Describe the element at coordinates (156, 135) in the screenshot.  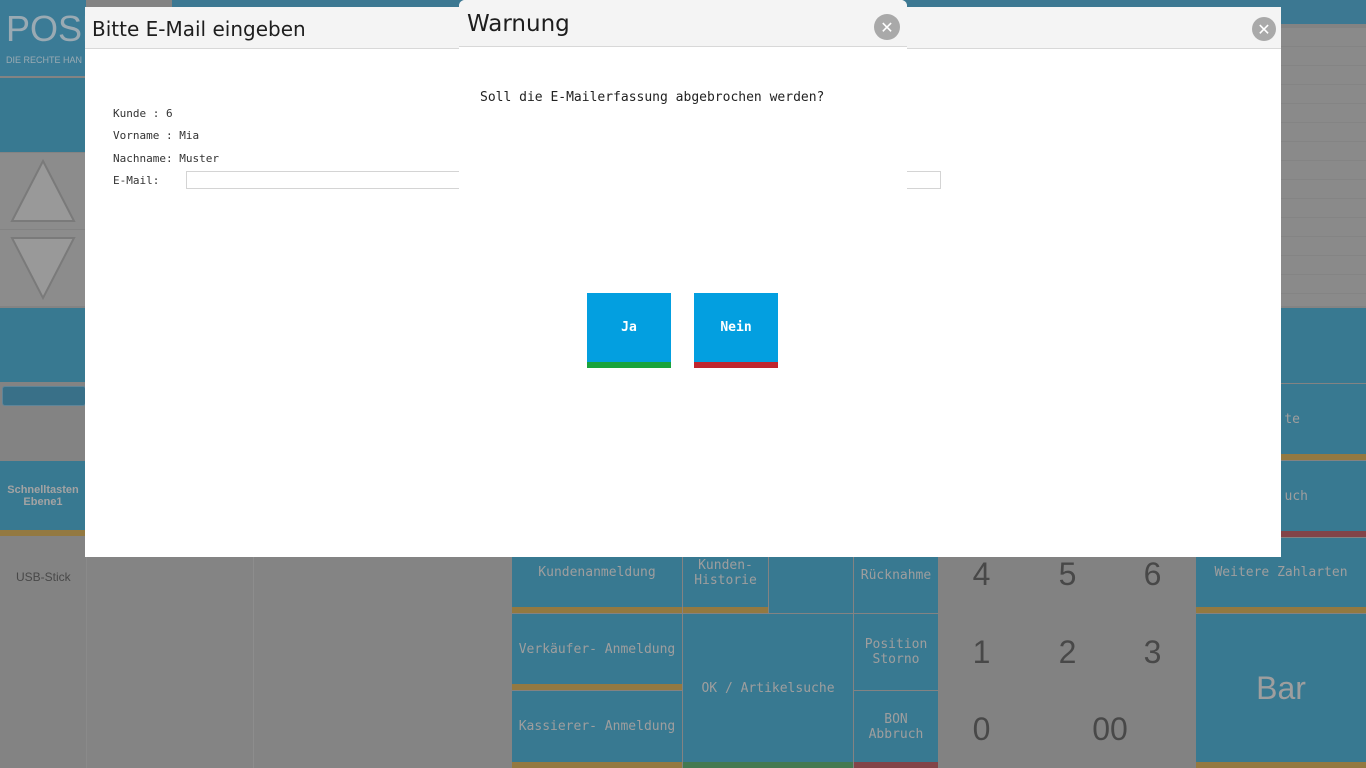
I see `vorname-field: Vorname : Mia` at that location.